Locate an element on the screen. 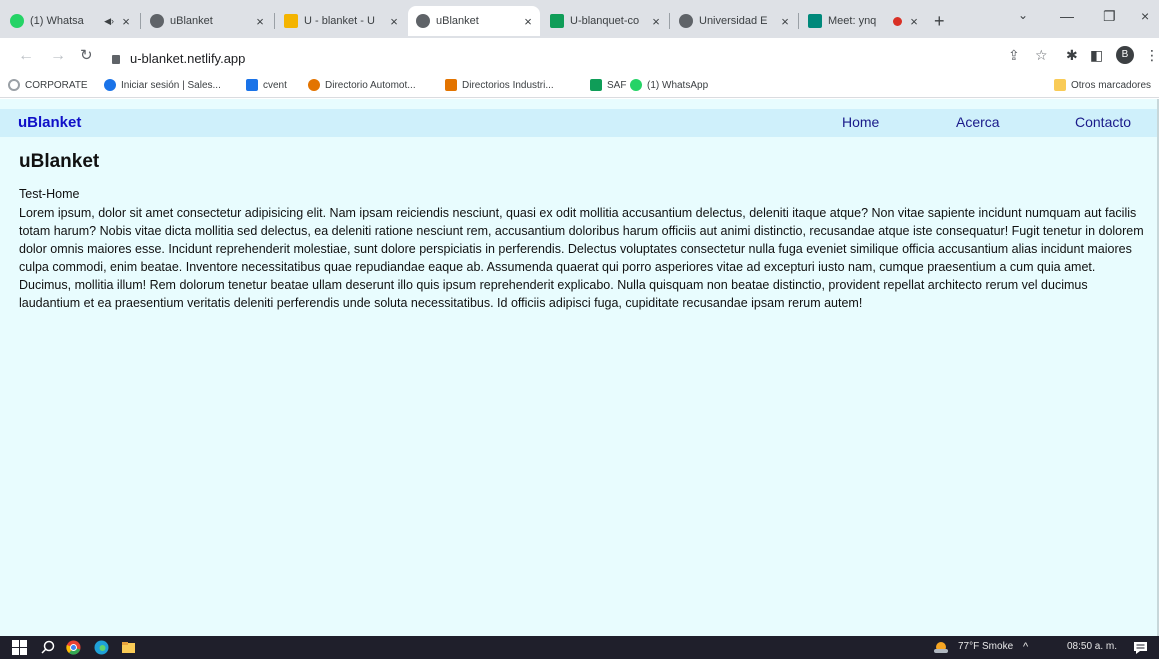  chrome-icon is located at coordinates (73, 647).